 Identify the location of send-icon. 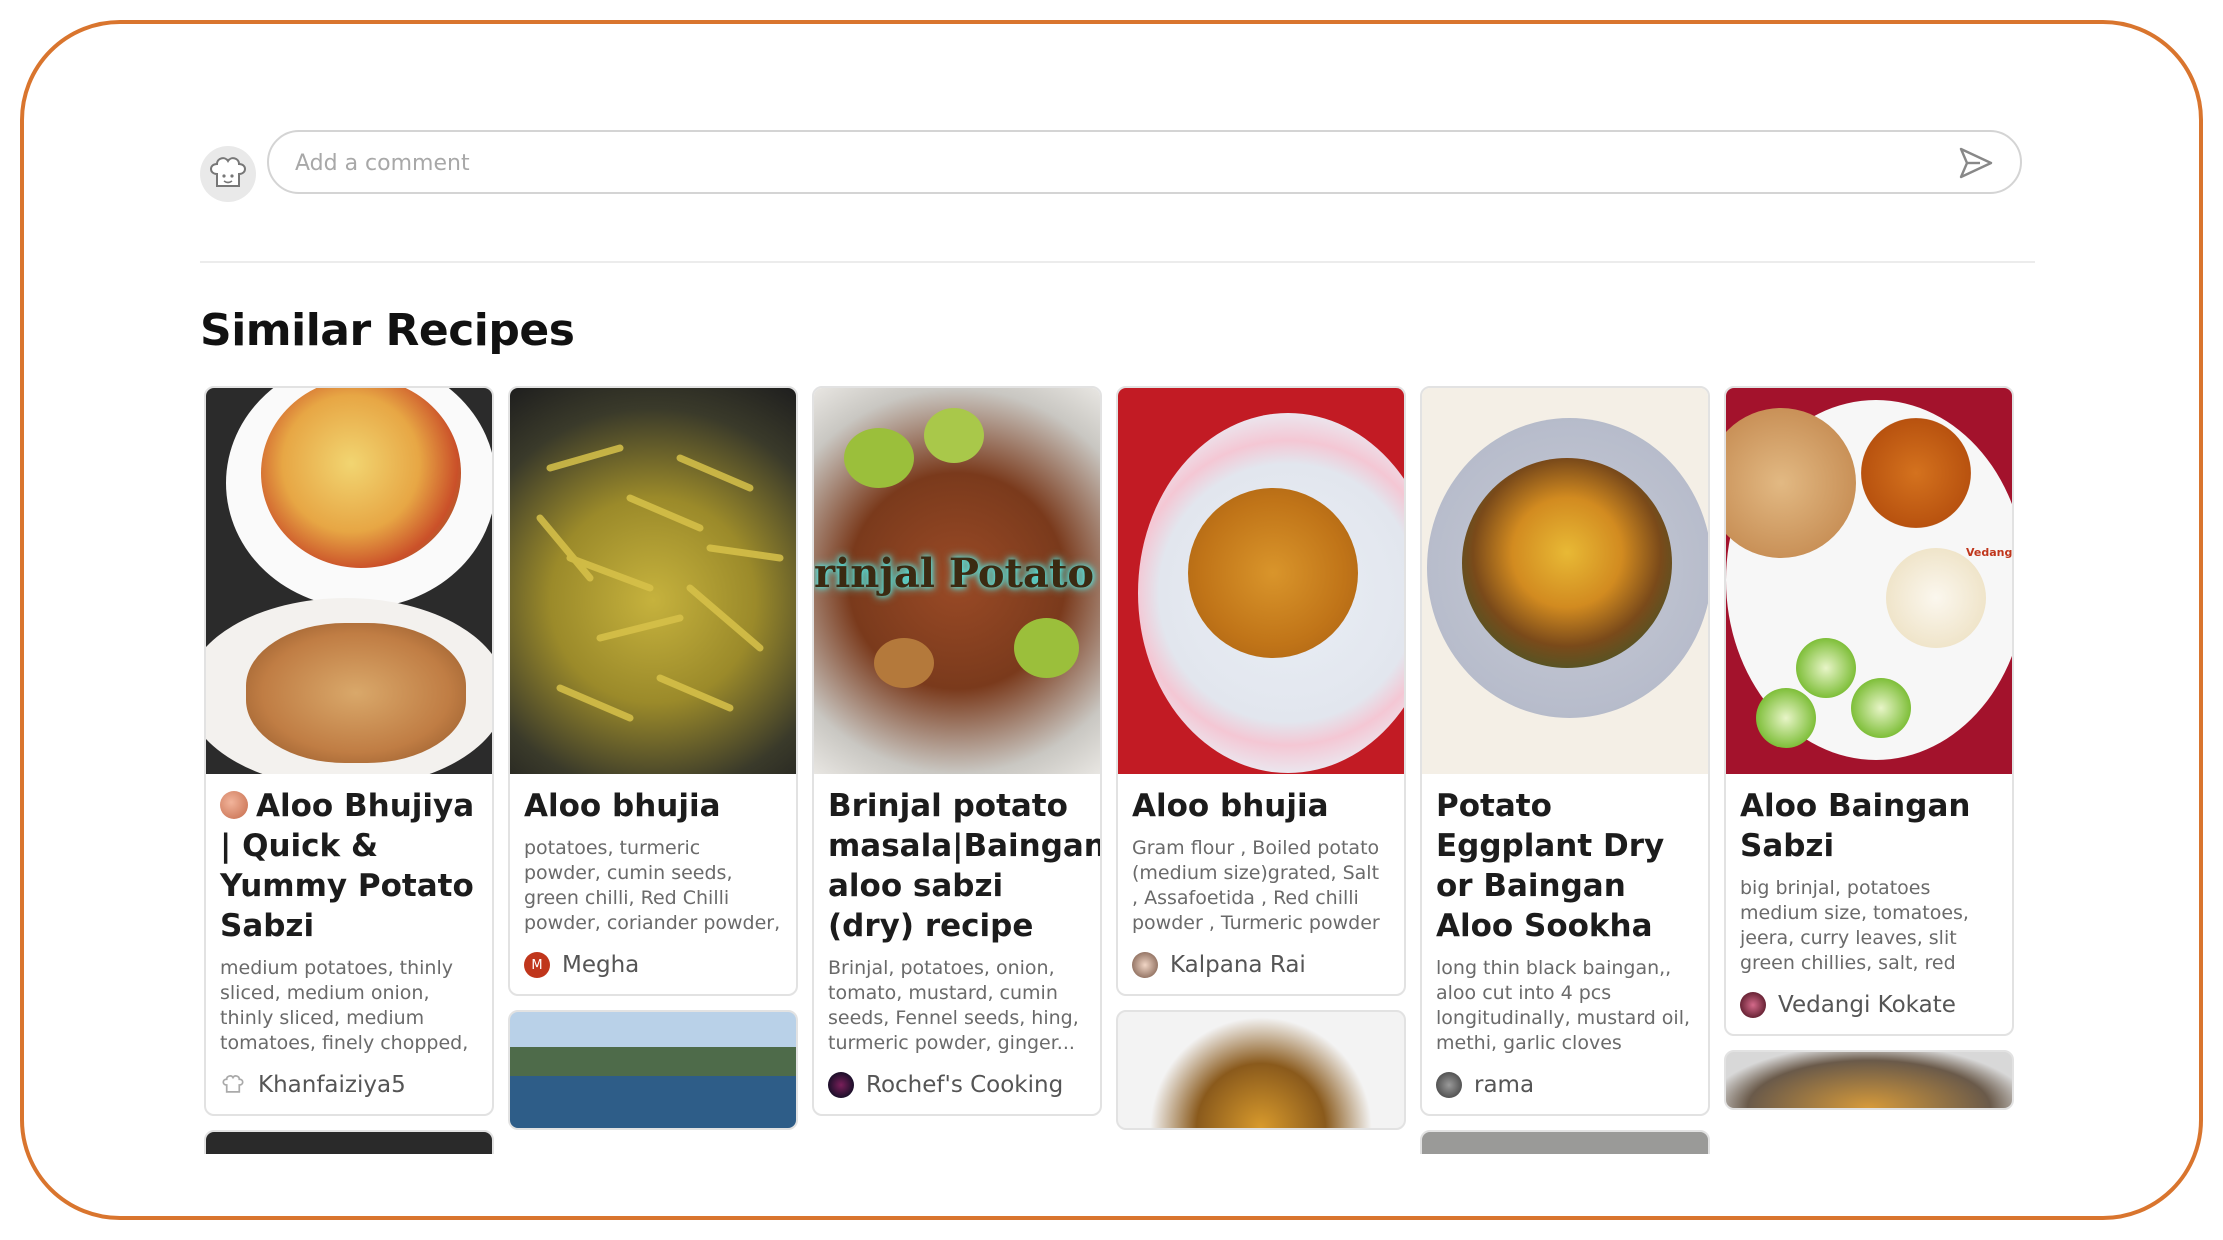
(1976, 163).